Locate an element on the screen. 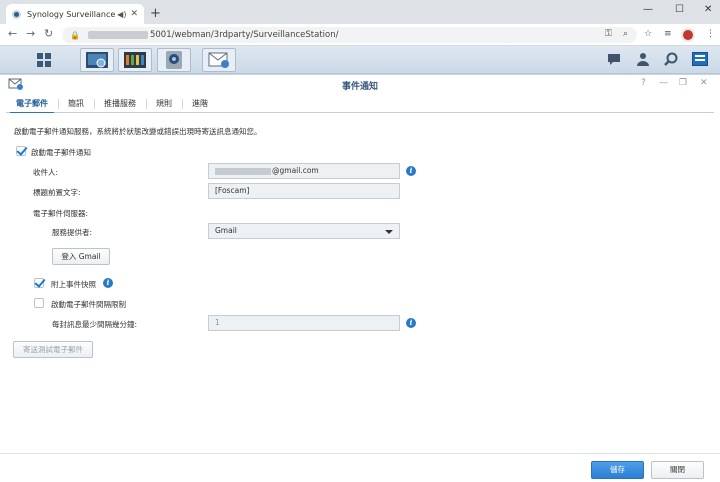 The image size is (720, 482). window-footer: 儲存 關閉 is located at coordinates (360, 467).